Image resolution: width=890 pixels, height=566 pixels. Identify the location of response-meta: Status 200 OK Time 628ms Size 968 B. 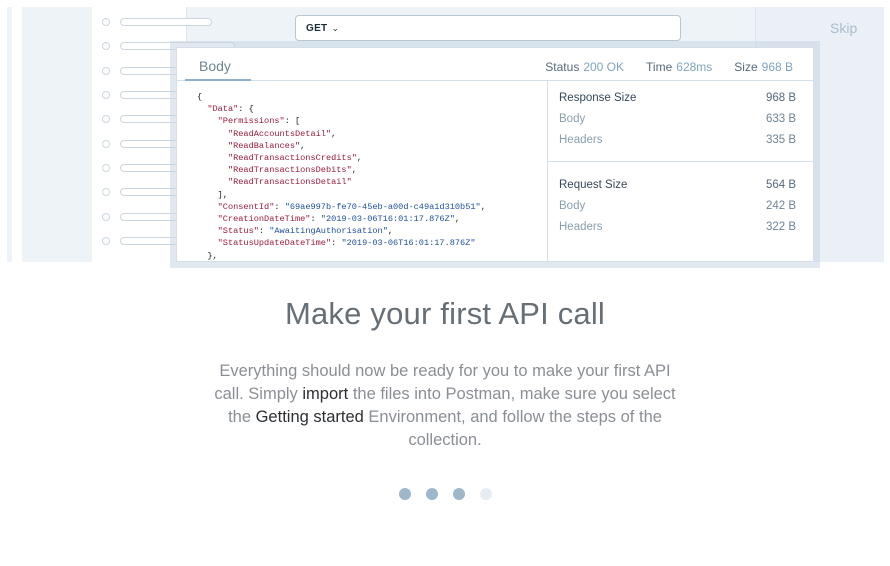
(669, 67).